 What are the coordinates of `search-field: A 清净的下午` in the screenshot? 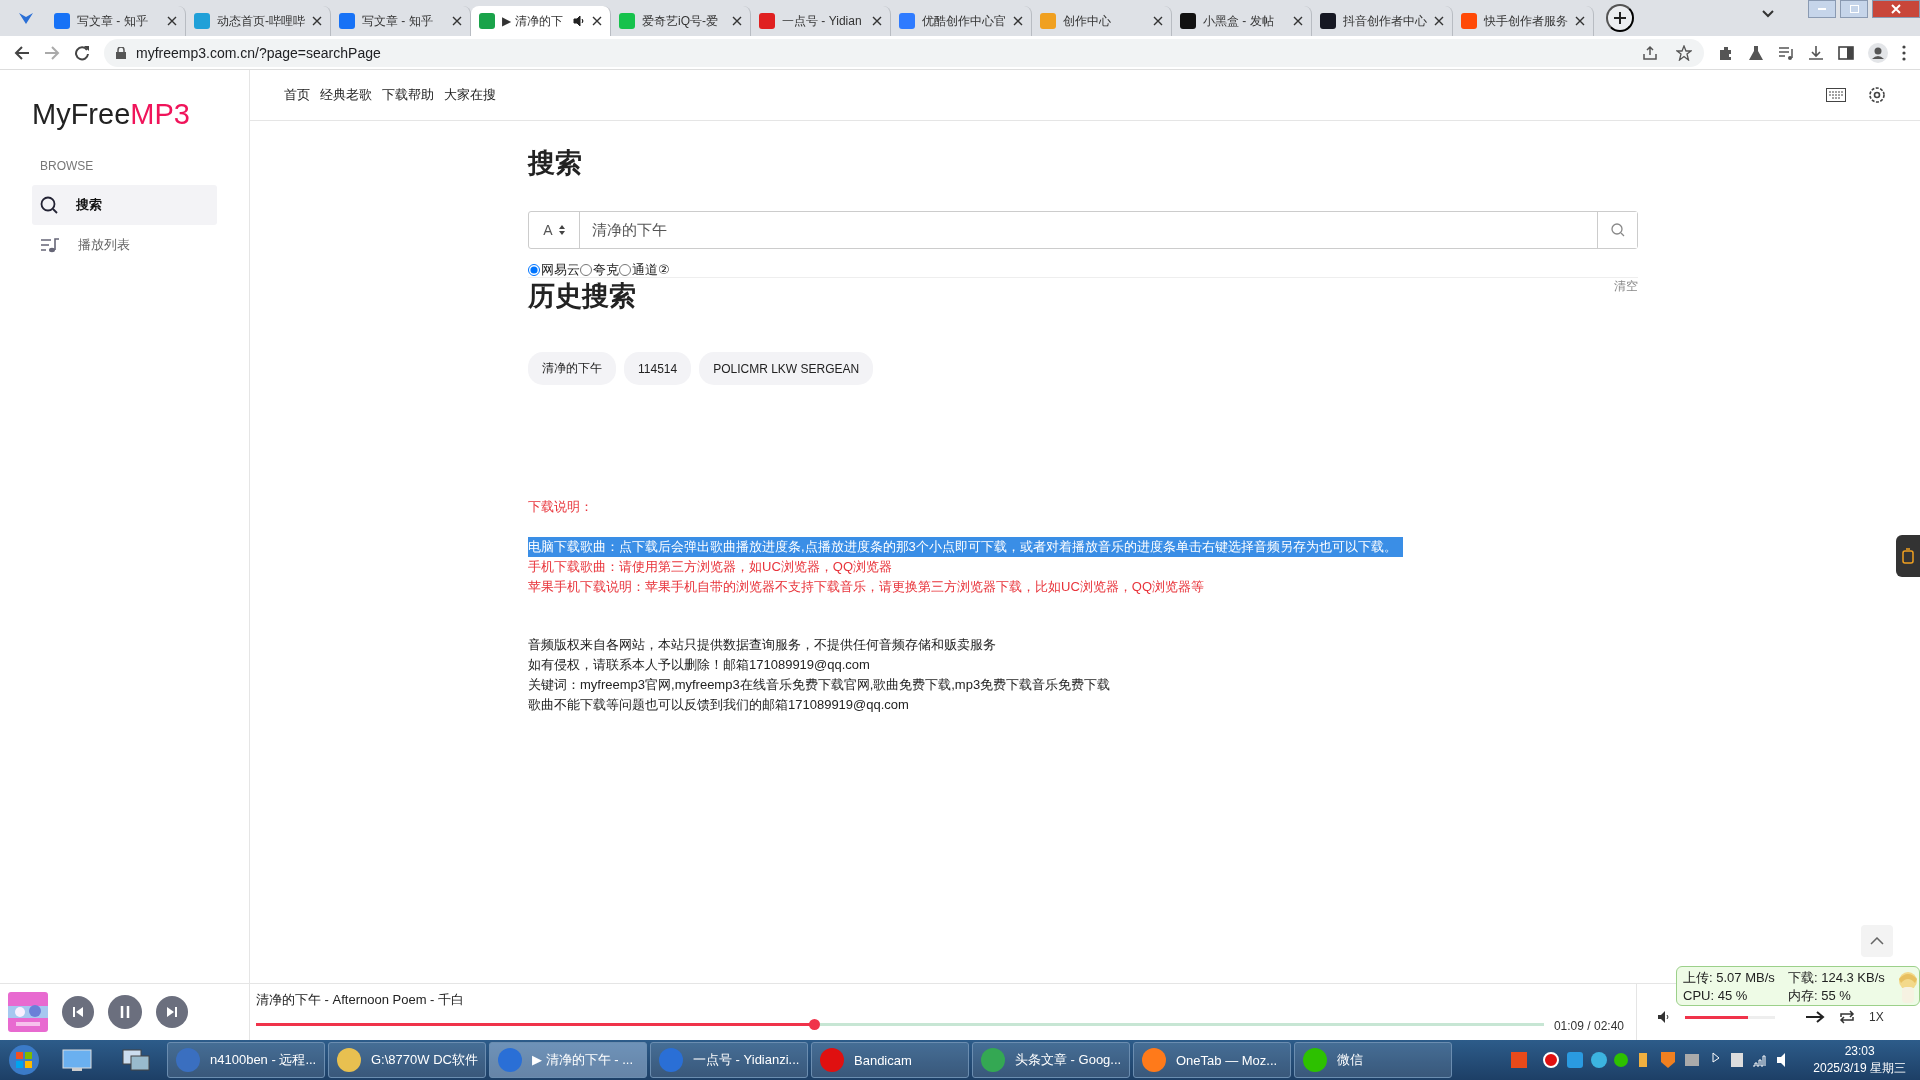 It's located at (1083, 230).